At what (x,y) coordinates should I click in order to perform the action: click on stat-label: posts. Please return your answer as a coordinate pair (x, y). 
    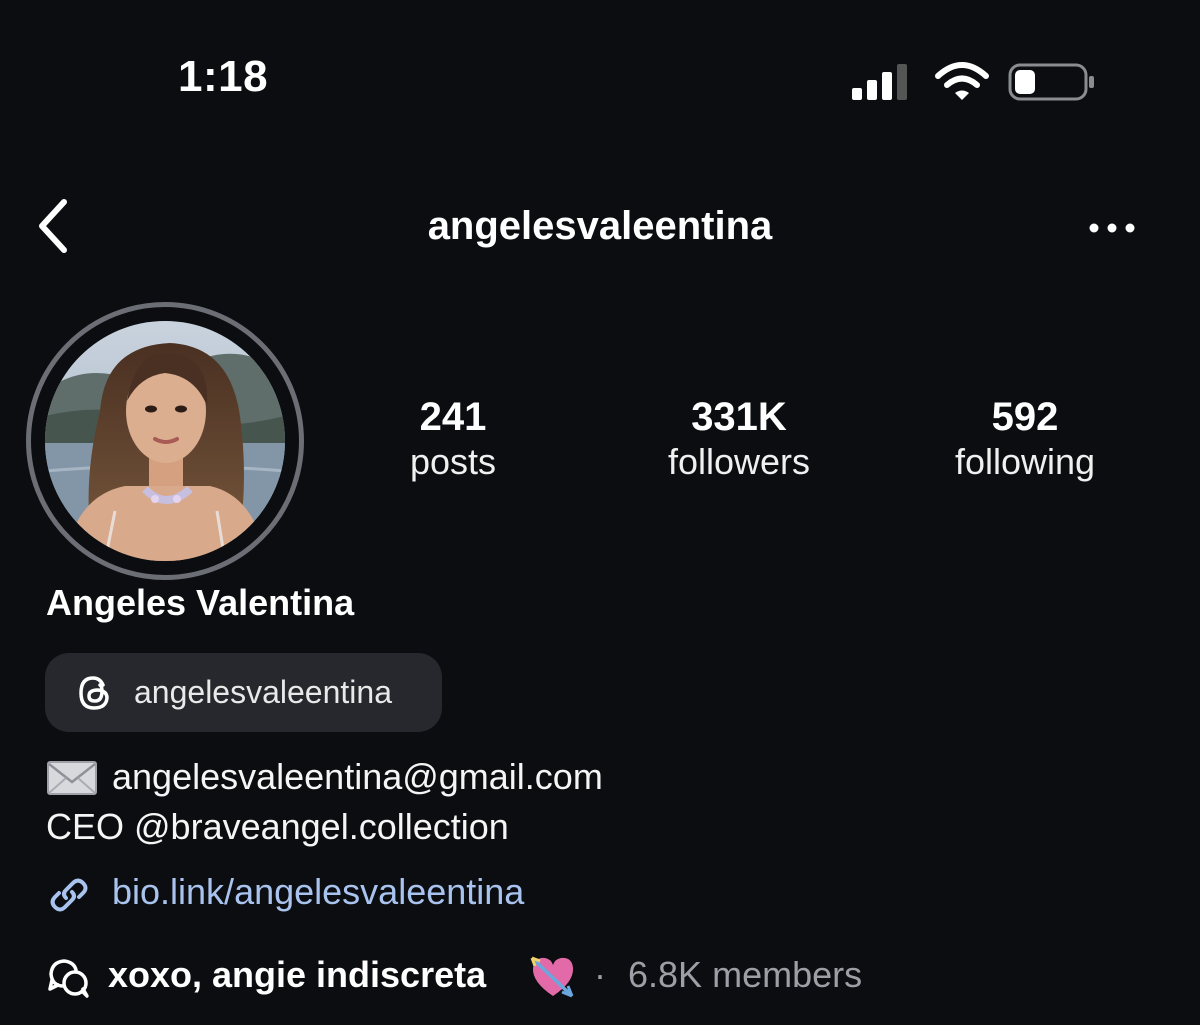
    Looking at the image, I should click on (453, 461).